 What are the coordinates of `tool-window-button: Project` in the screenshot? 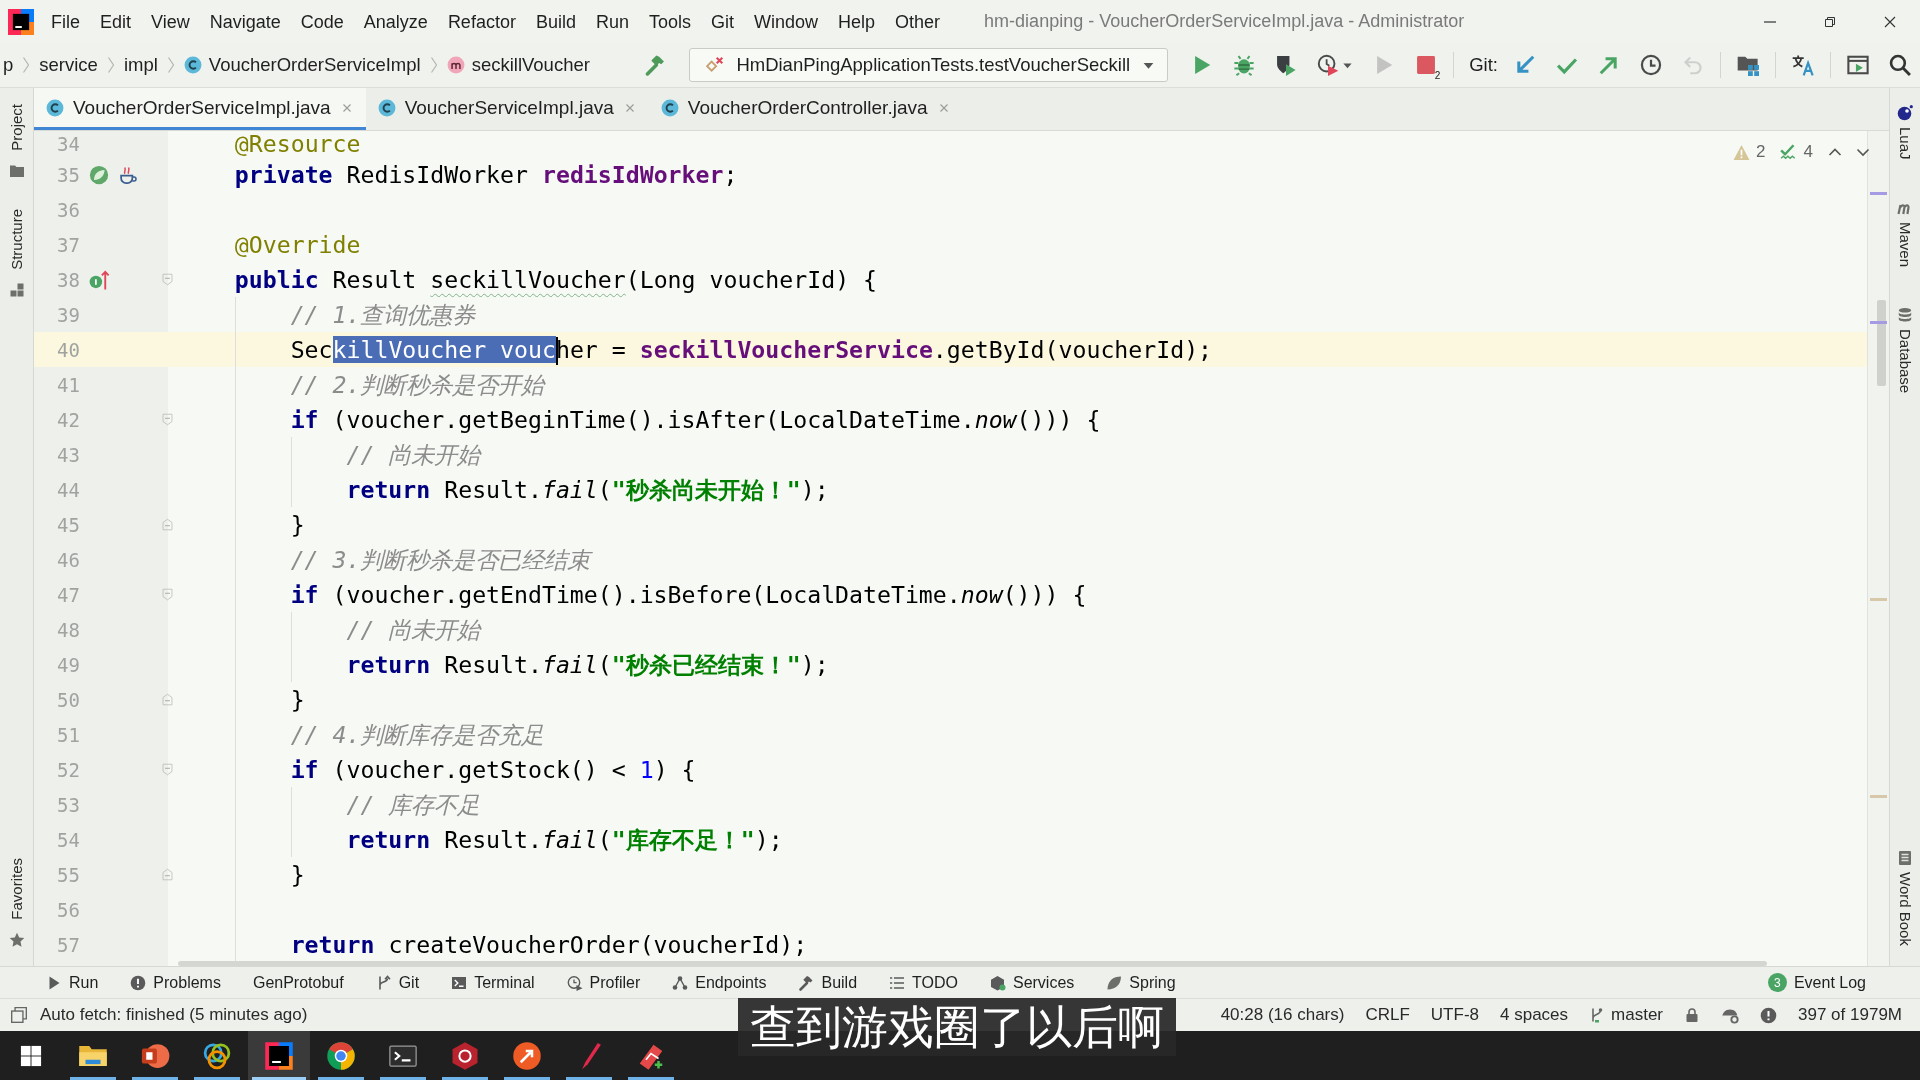 It's located at (16, 141).